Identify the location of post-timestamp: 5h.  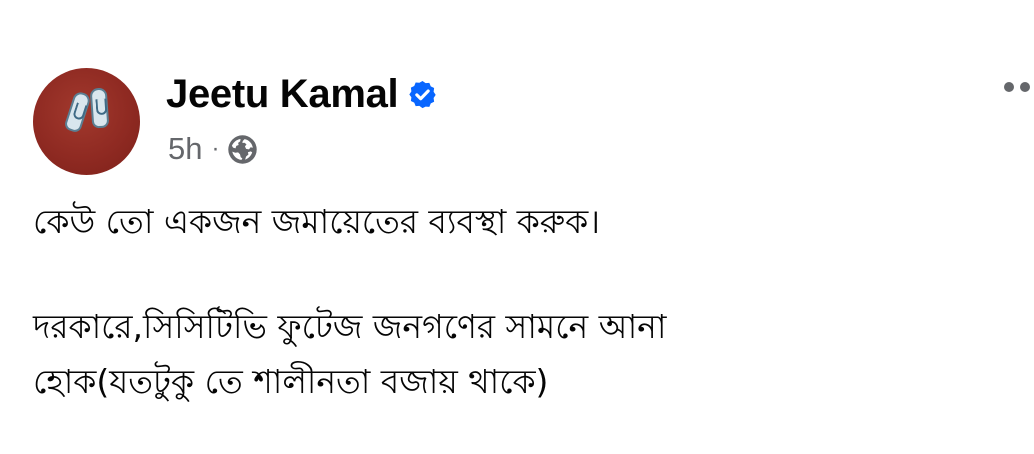
(185, 149).